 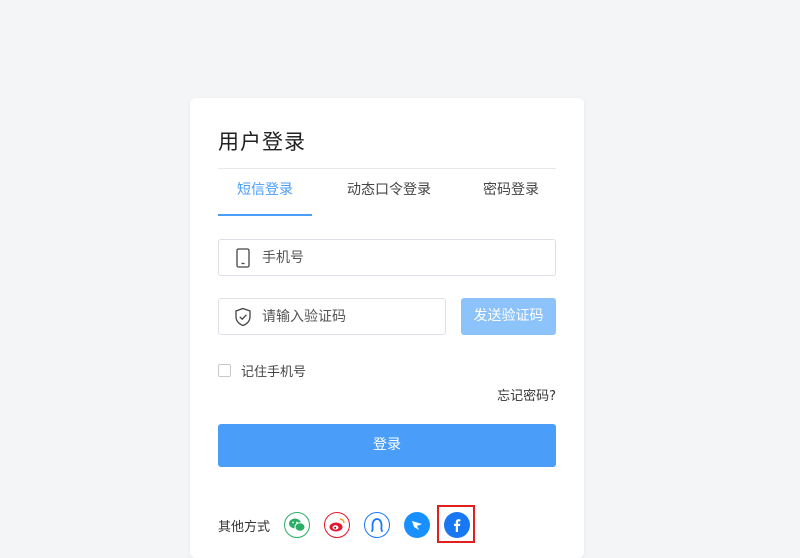 I want to click on alipay-icon, so click(x=377, y=525).